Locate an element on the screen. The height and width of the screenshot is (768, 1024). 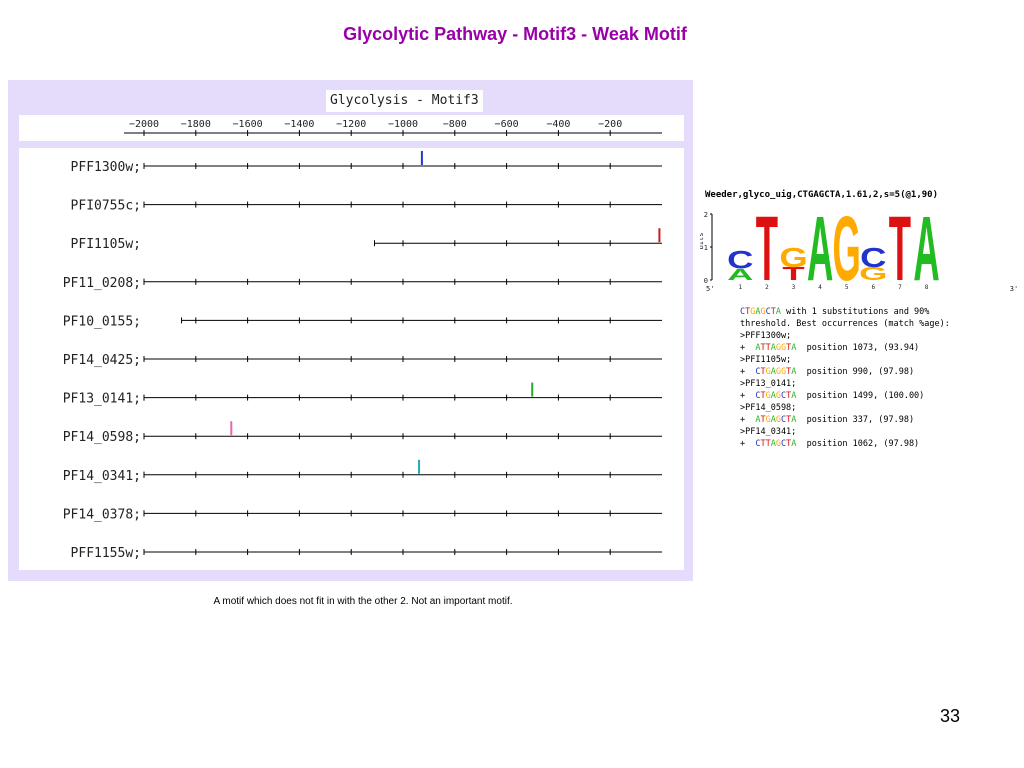
report-line: + CTGAGGTA position 990, (97.98) is located at coordinates (845, 372).